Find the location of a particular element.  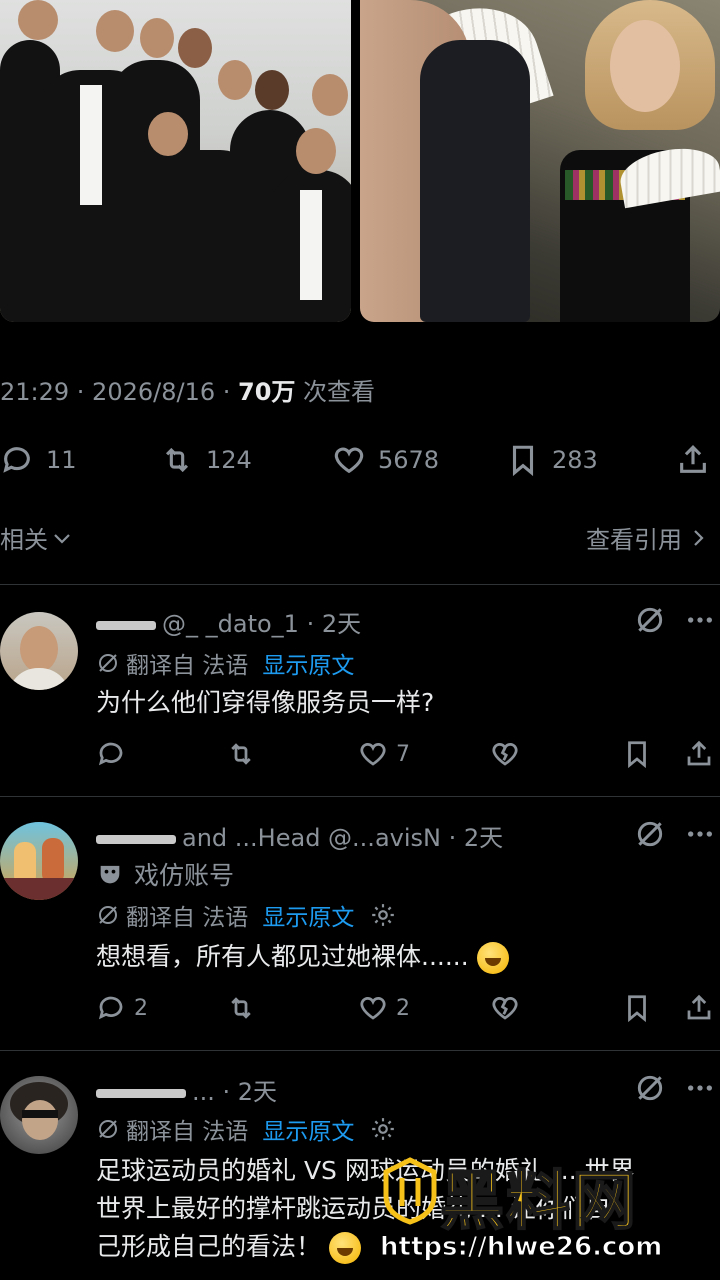

reply-count: 11 is located at coordinates (61, 460).